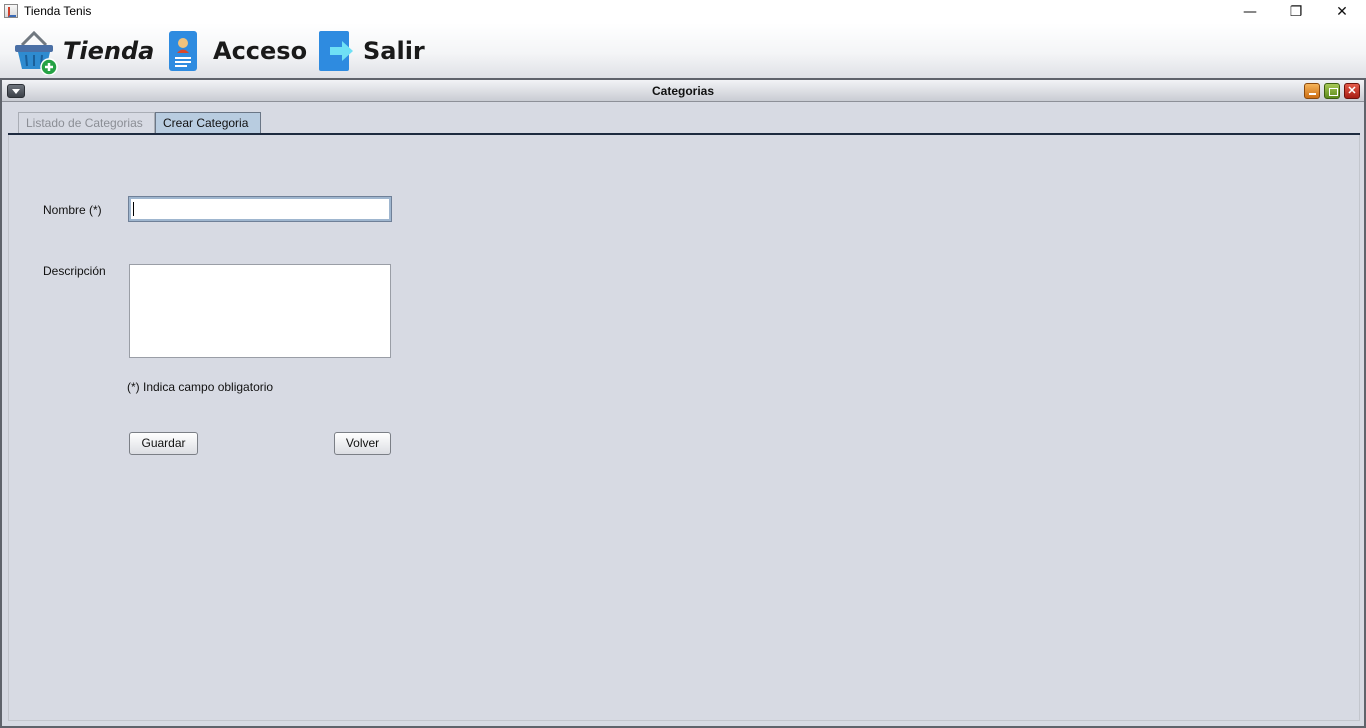 Image resolution: width=1366 pixels, height=728 pixels. What do you see at coordinates (1332, 91) in the screenshot?
I see `frame-maximize-button` at bounding box center [1332, 91].